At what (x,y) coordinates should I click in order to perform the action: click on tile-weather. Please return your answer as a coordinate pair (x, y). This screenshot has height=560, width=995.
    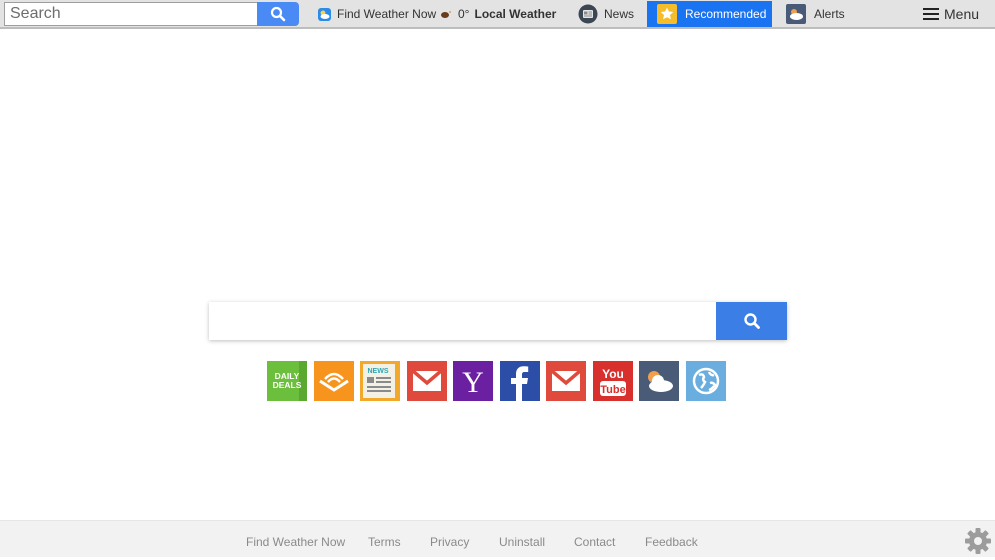
    Looking at the image, I should click on (659, 381).